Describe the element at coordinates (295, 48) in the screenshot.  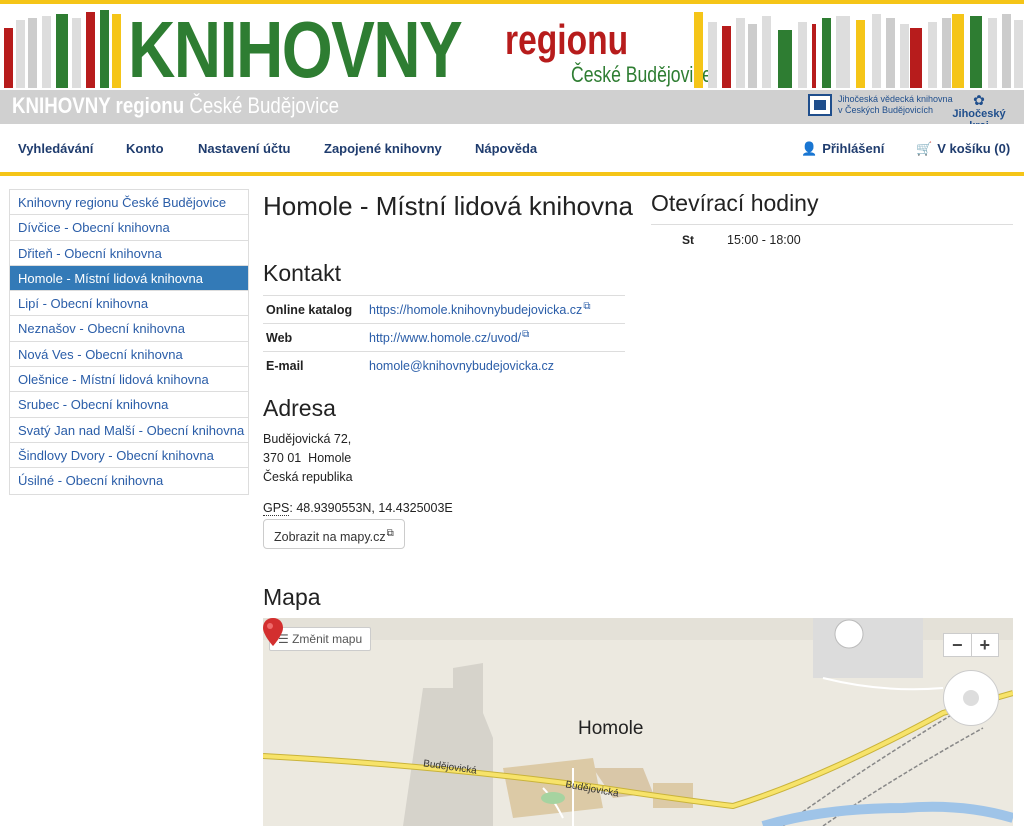
I see `banner-title: KNIHOVNY` at that location.